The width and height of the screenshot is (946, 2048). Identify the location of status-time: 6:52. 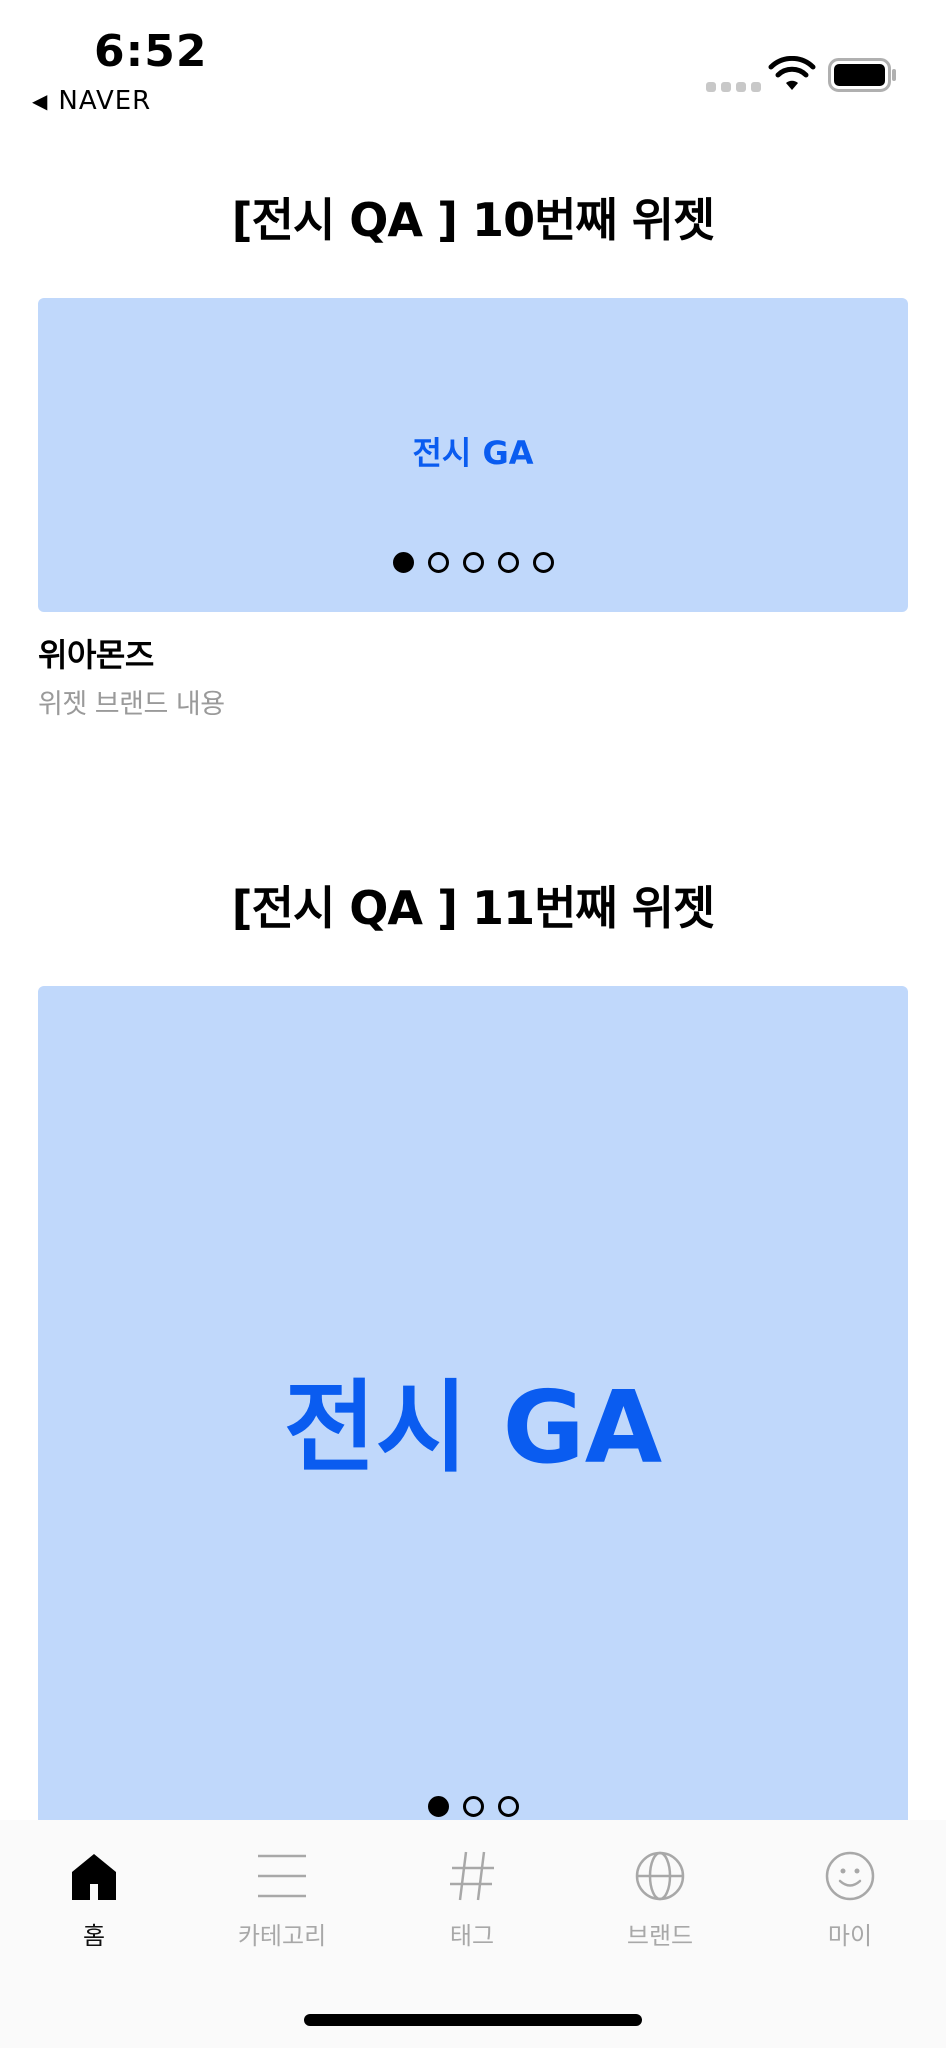
(151, 51).